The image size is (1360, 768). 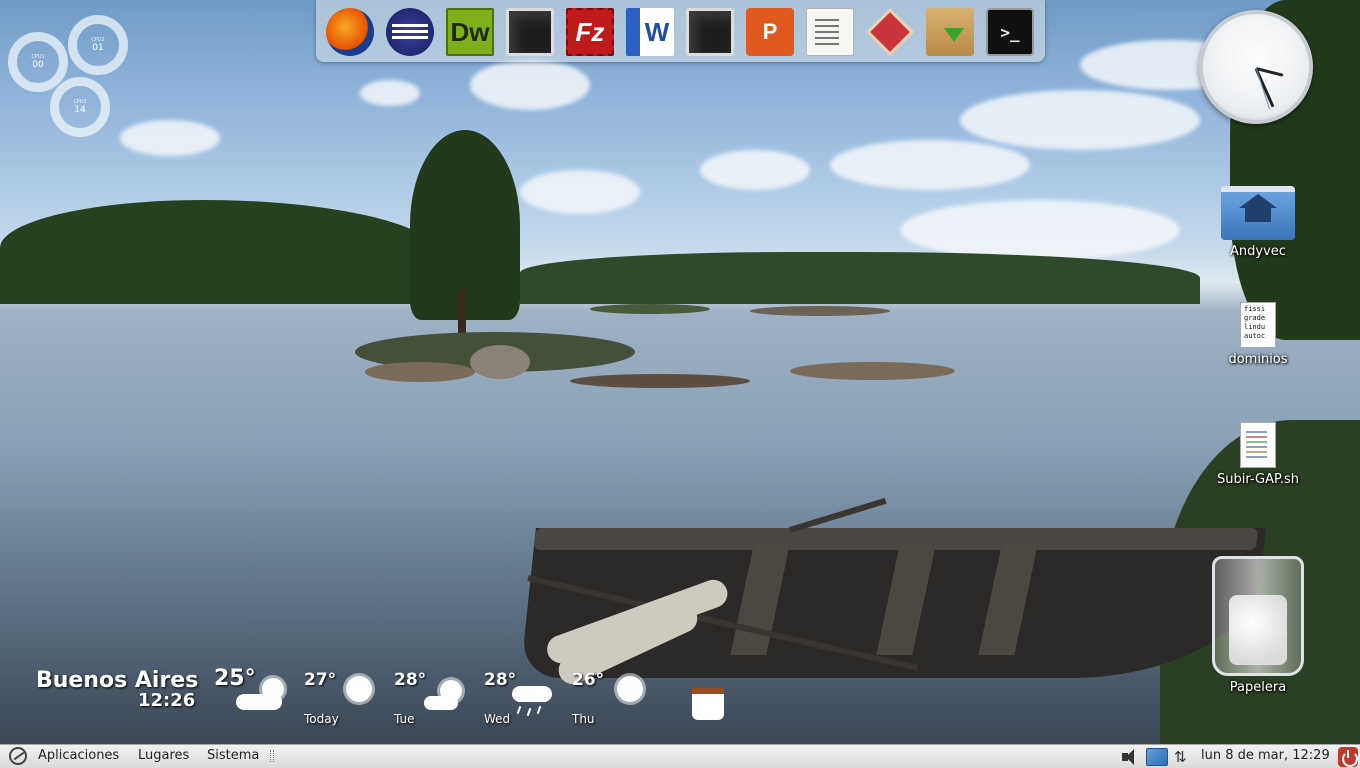 I want to click on file-preview-line: grade, so click(x=1255, y=318).